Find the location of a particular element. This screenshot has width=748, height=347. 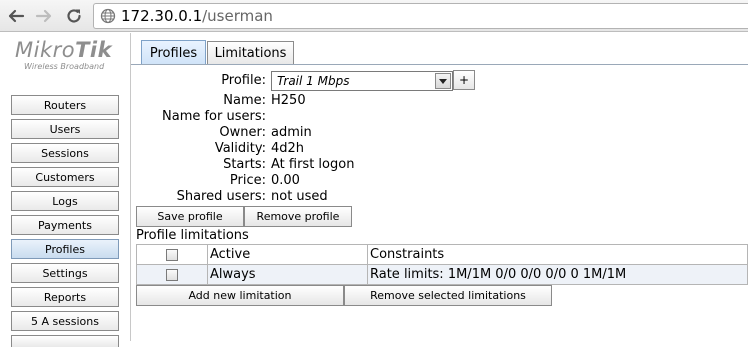

sidebar-item-a-sessions: 5 A sessions is located at coordinates (65, 321).